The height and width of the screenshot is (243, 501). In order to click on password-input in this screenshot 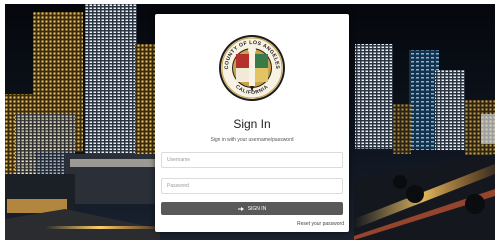, I will do `click(252, 186)`.